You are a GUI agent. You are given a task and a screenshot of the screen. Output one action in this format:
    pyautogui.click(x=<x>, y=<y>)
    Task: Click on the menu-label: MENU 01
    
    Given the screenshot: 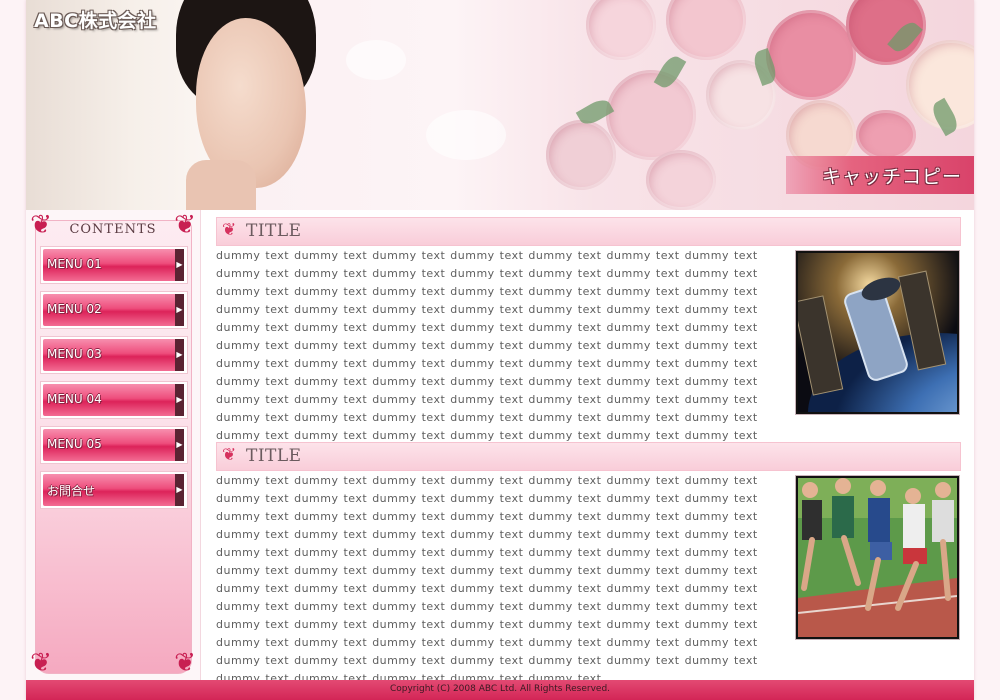 What is the action you would take?
    pyautogui.click(x=74, y=264)
    